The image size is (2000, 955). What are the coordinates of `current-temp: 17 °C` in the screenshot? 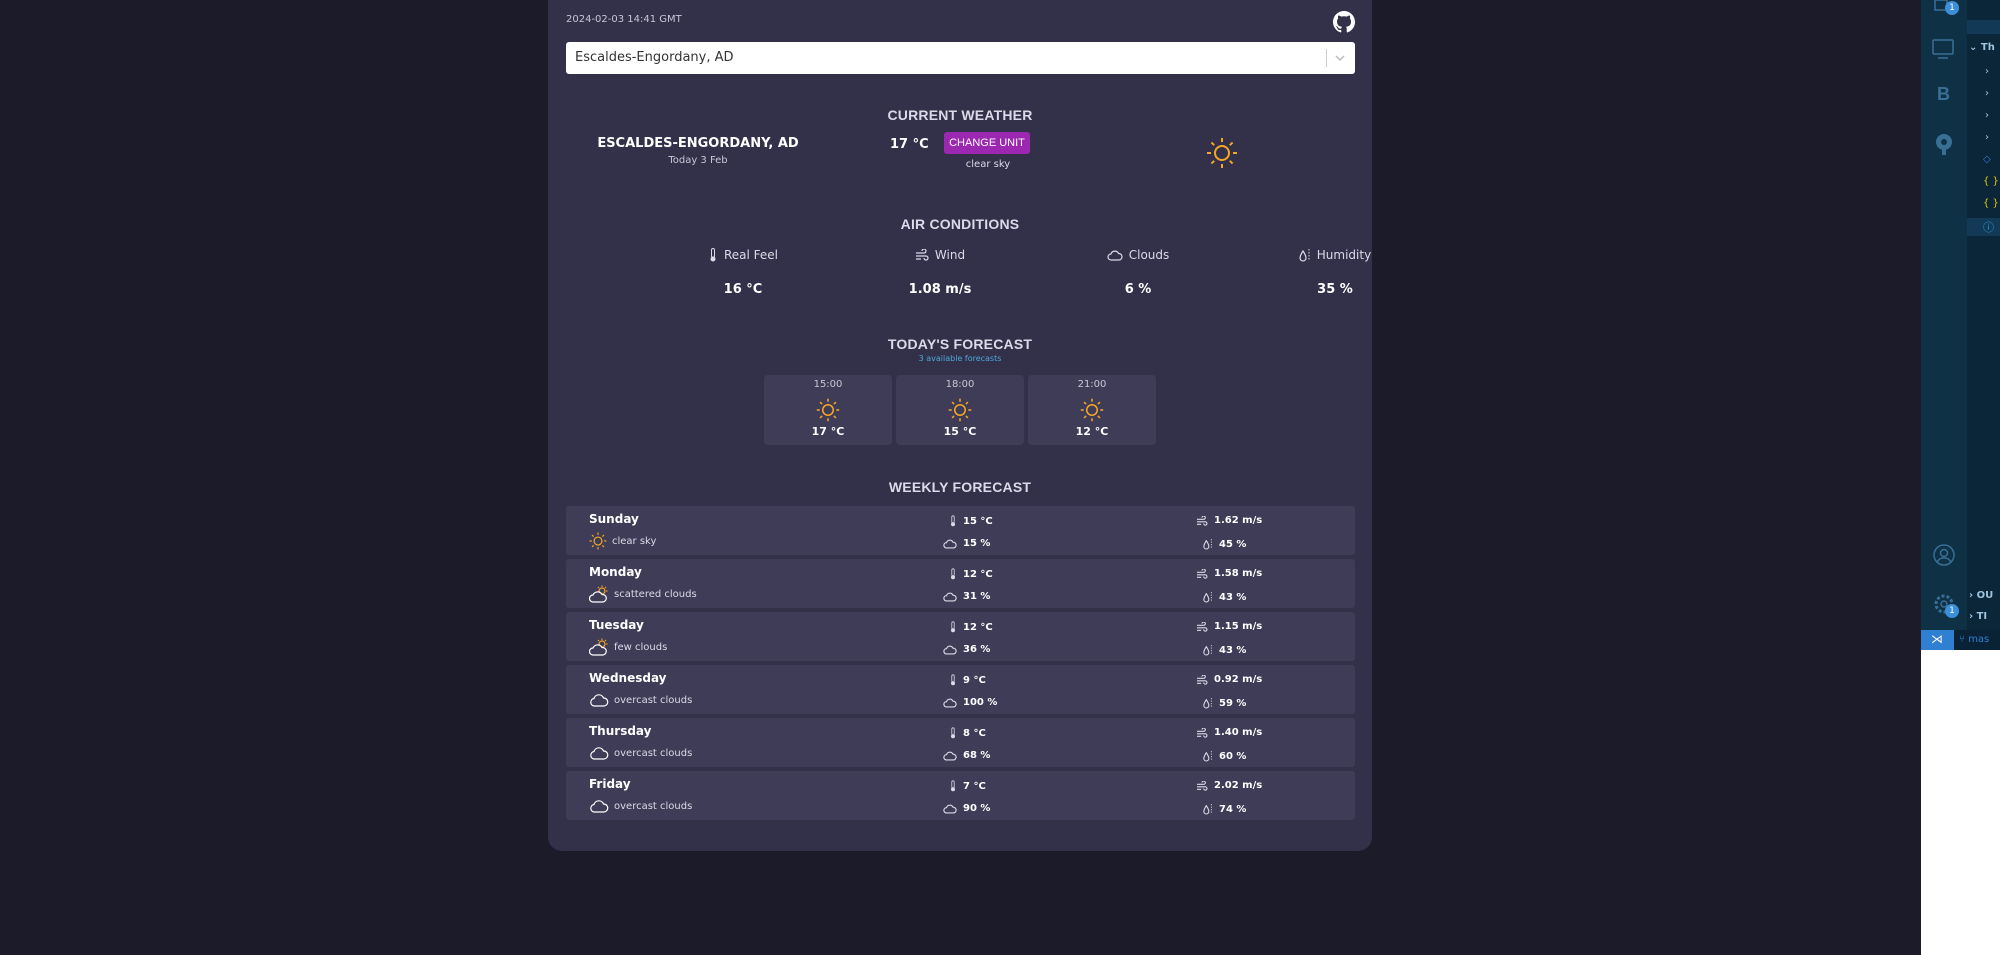 It's located at (909, 144).